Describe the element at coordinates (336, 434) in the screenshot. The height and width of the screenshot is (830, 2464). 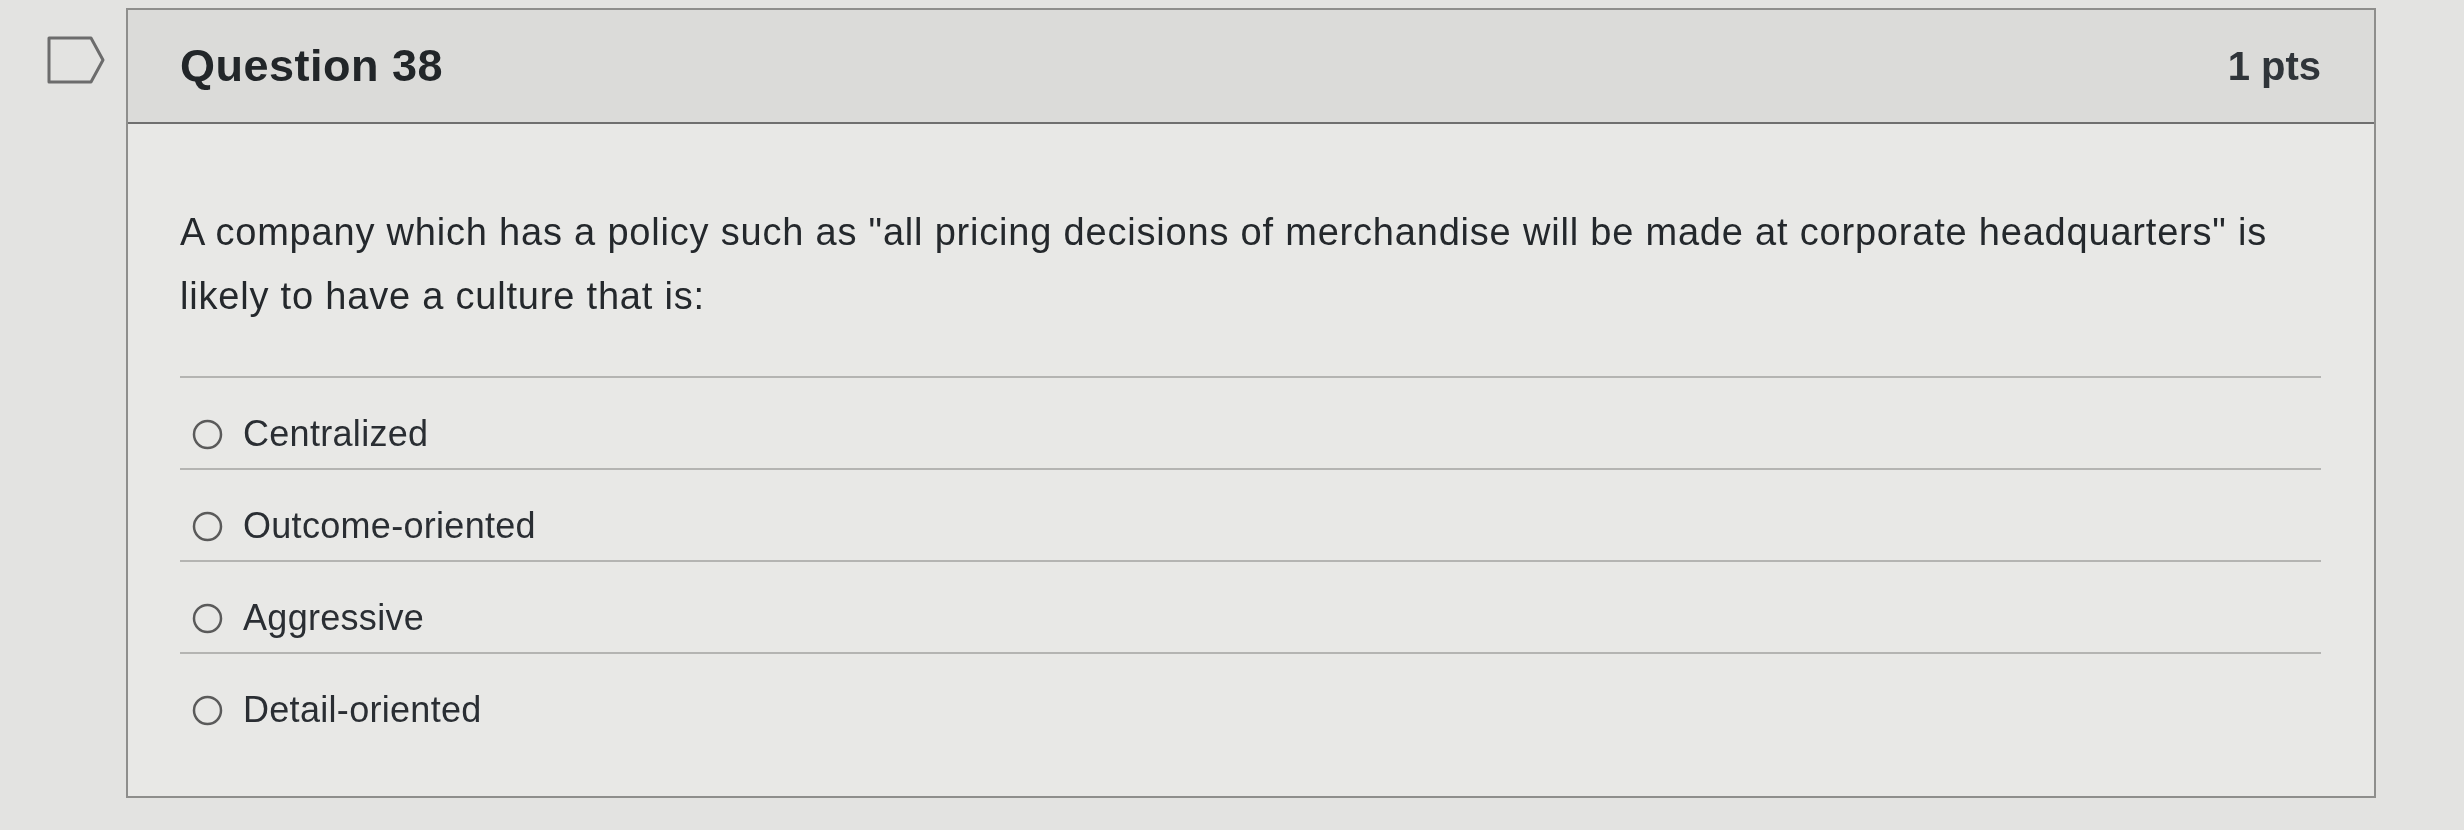
I see `answer-label: Centralized` at that location.